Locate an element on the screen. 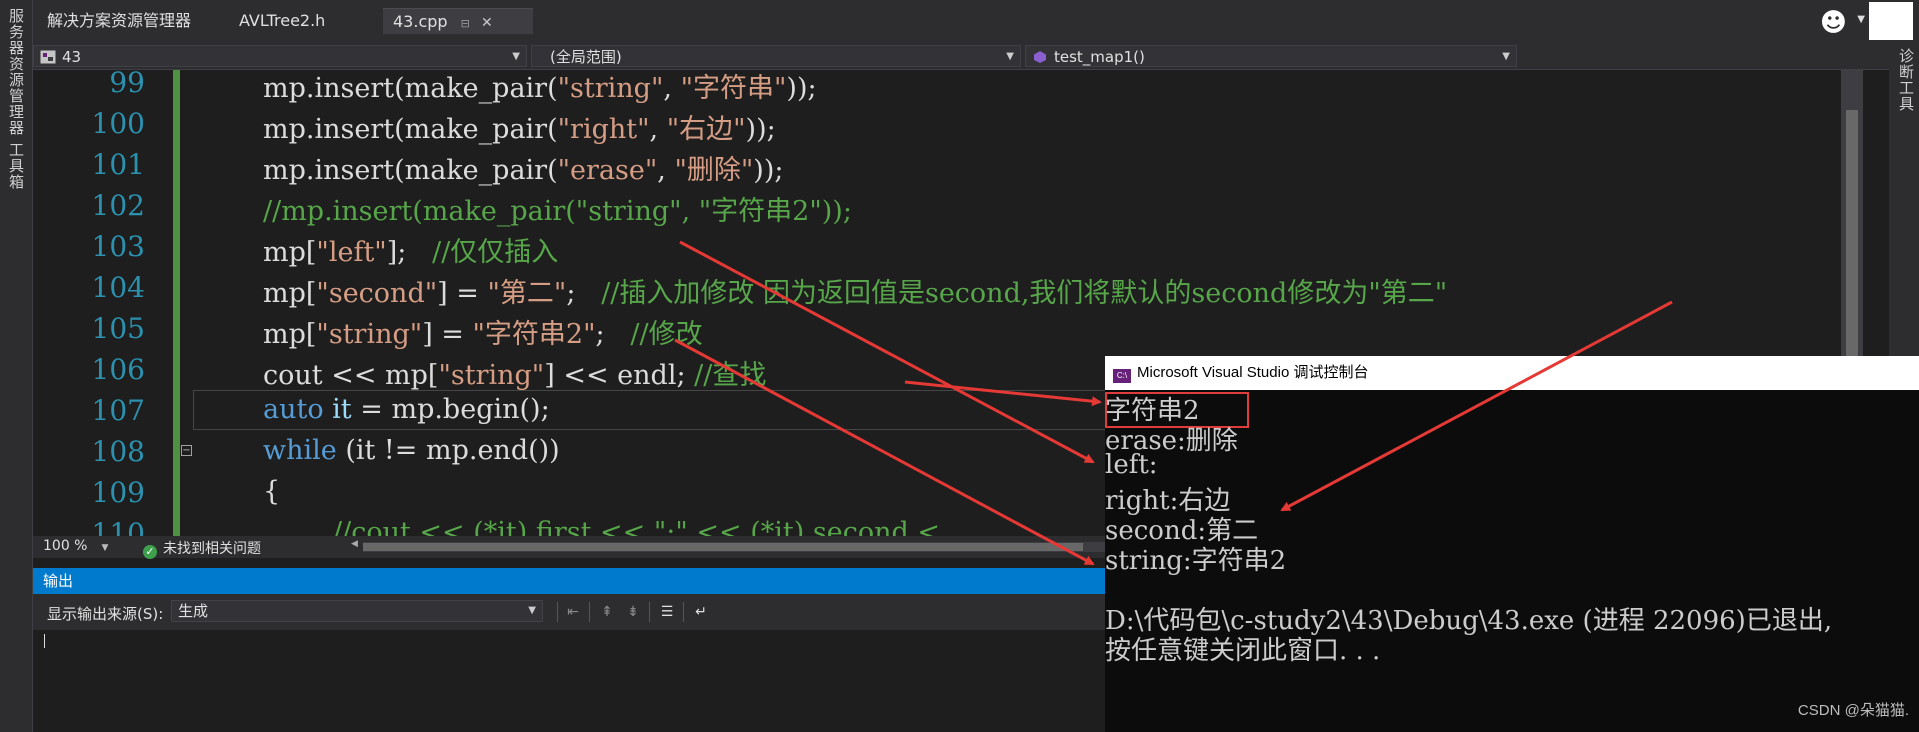  code-line: auto it = mp.begin(); is located at coordinates (406, 409).